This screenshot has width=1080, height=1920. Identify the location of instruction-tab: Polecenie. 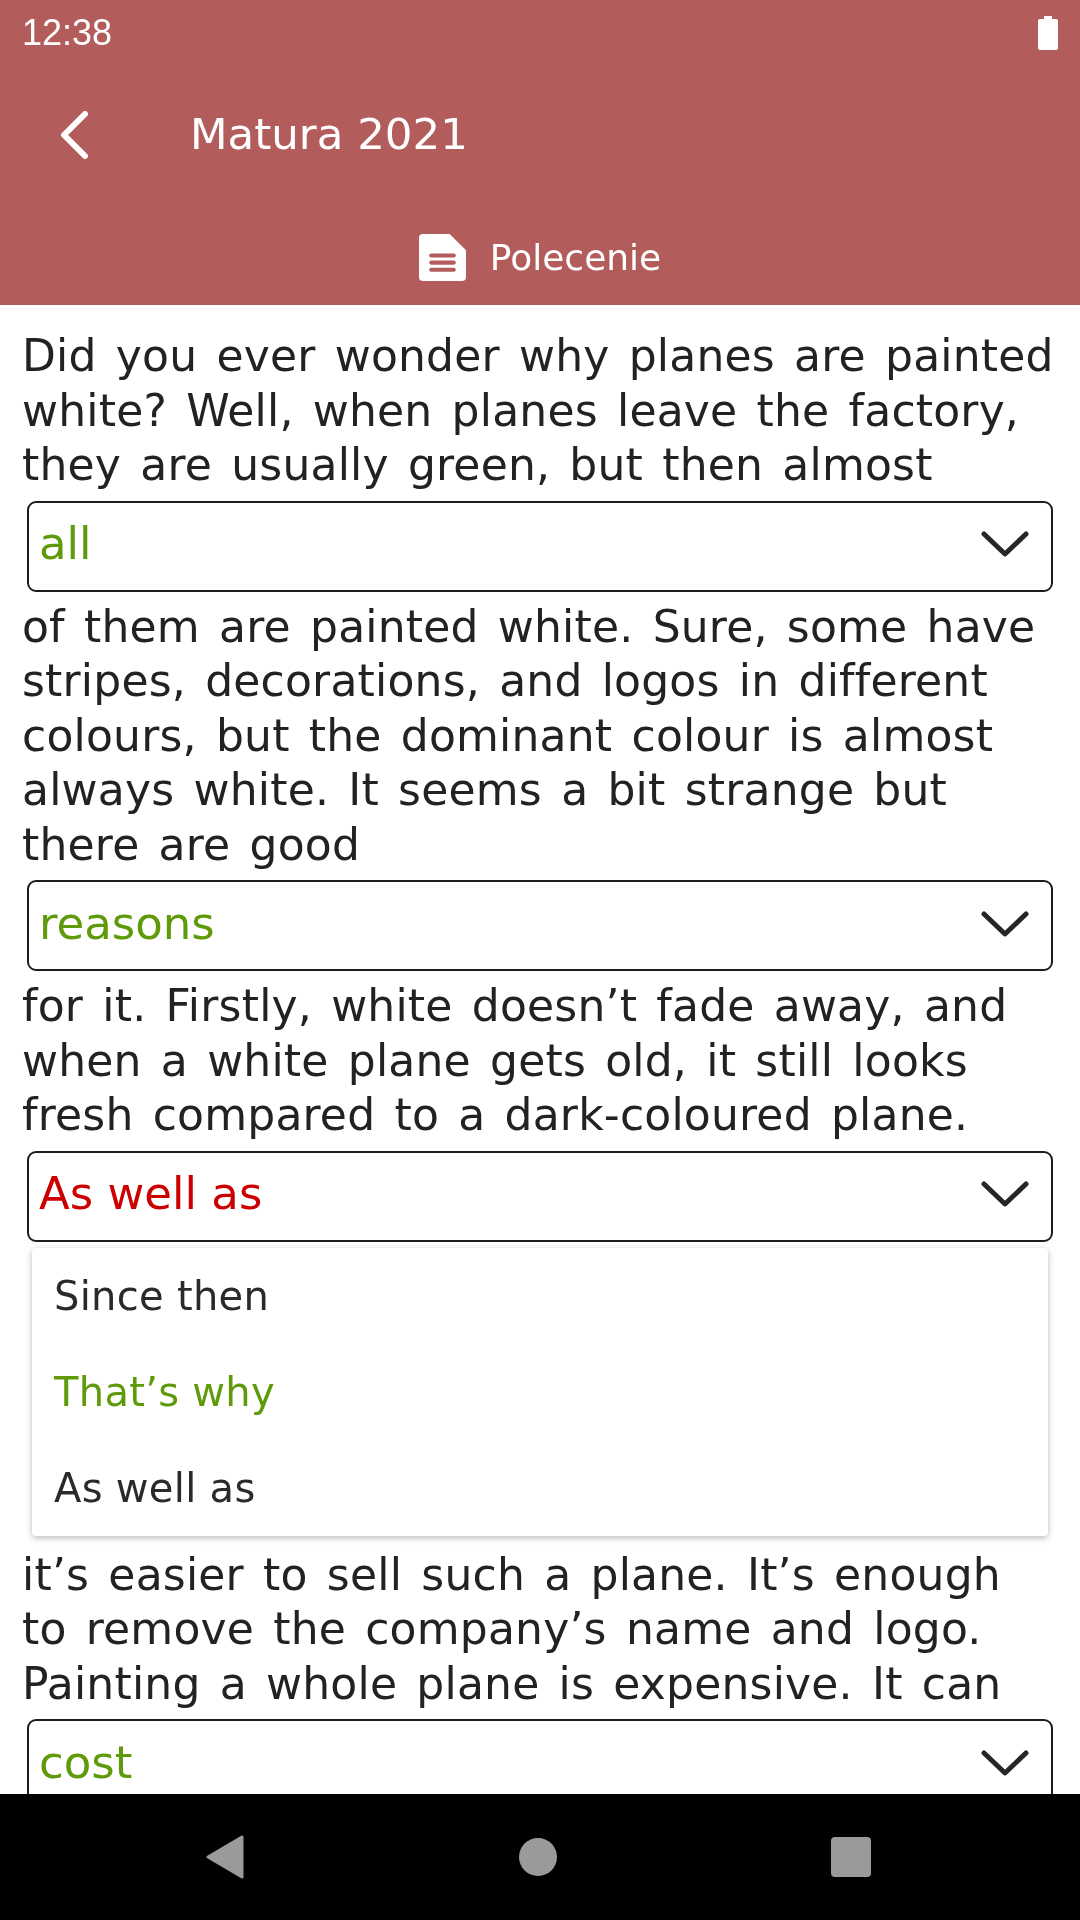
(540, 257).